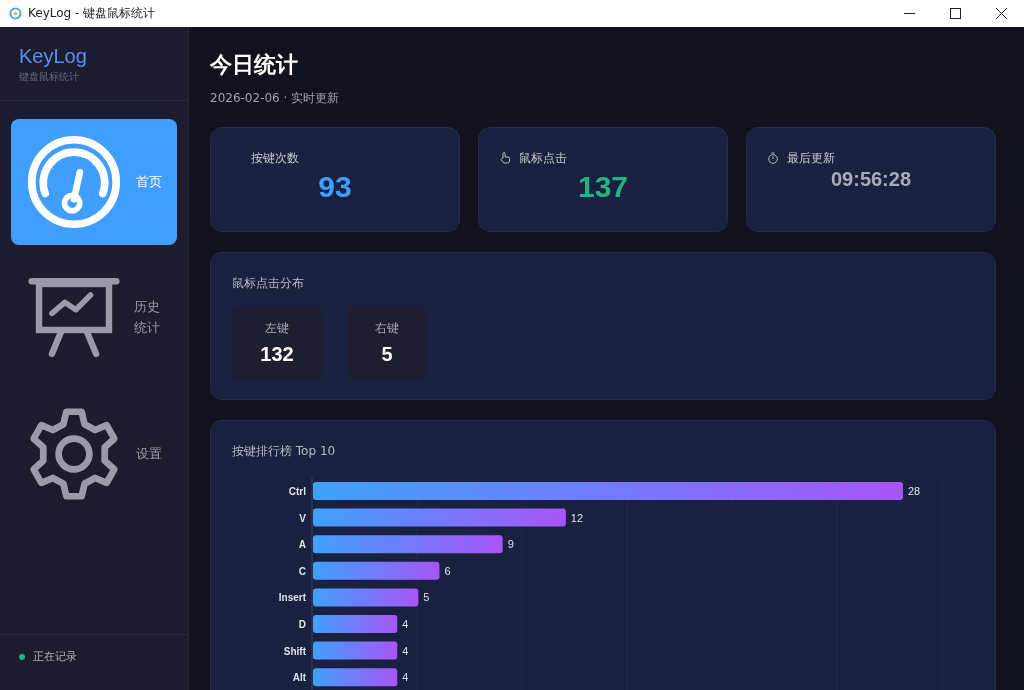 The height and width of the screenshot is (690, 1024). Describe the element at coordinates (284, 451) in the screenshot. I see `card-title: 按键排行榜 Top 10` at that location.